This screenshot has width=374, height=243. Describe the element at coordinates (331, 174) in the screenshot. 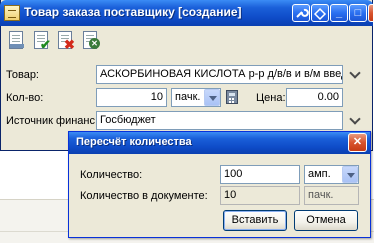

I see `dialog-unit-select: амп.` at that location.